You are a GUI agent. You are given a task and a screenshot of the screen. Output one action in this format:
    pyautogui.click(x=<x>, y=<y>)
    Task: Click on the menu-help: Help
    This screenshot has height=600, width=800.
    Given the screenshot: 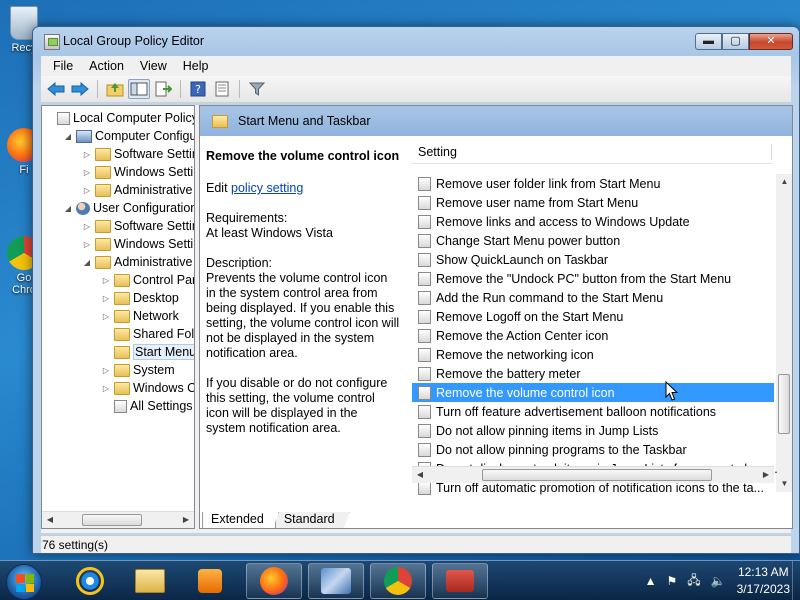 What is the action you would take?
    pyautogui.click(x=196, y=66)
    